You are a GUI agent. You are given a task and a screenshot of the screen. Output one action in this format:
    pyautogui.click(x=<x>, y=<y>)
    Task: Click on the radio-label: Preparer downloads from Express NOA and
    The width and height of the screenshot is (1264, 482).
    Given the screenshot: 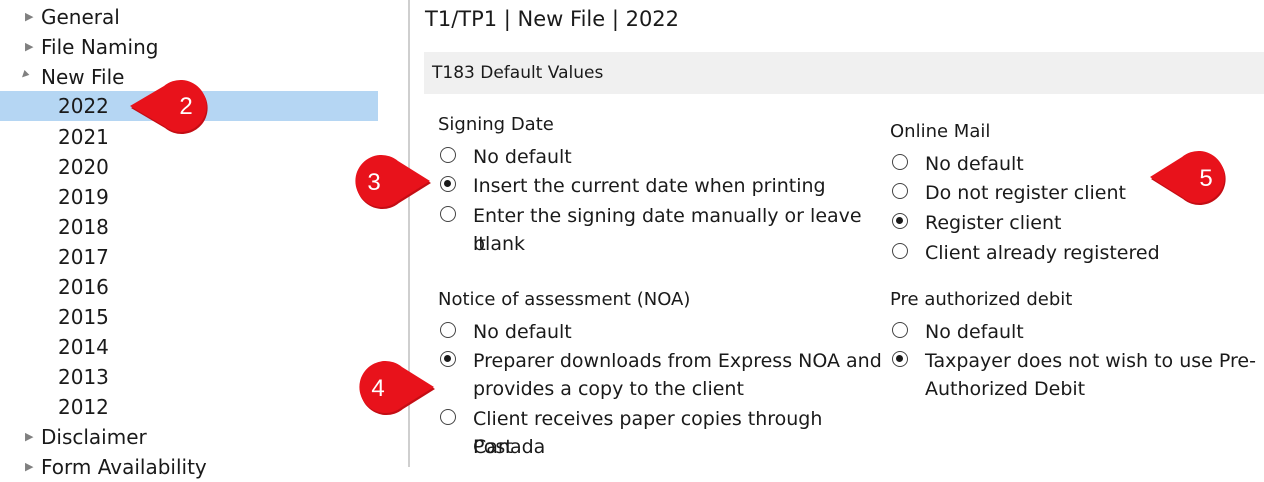 What is the action you would take?
    pyautogui.click(x=677, y=361)
    